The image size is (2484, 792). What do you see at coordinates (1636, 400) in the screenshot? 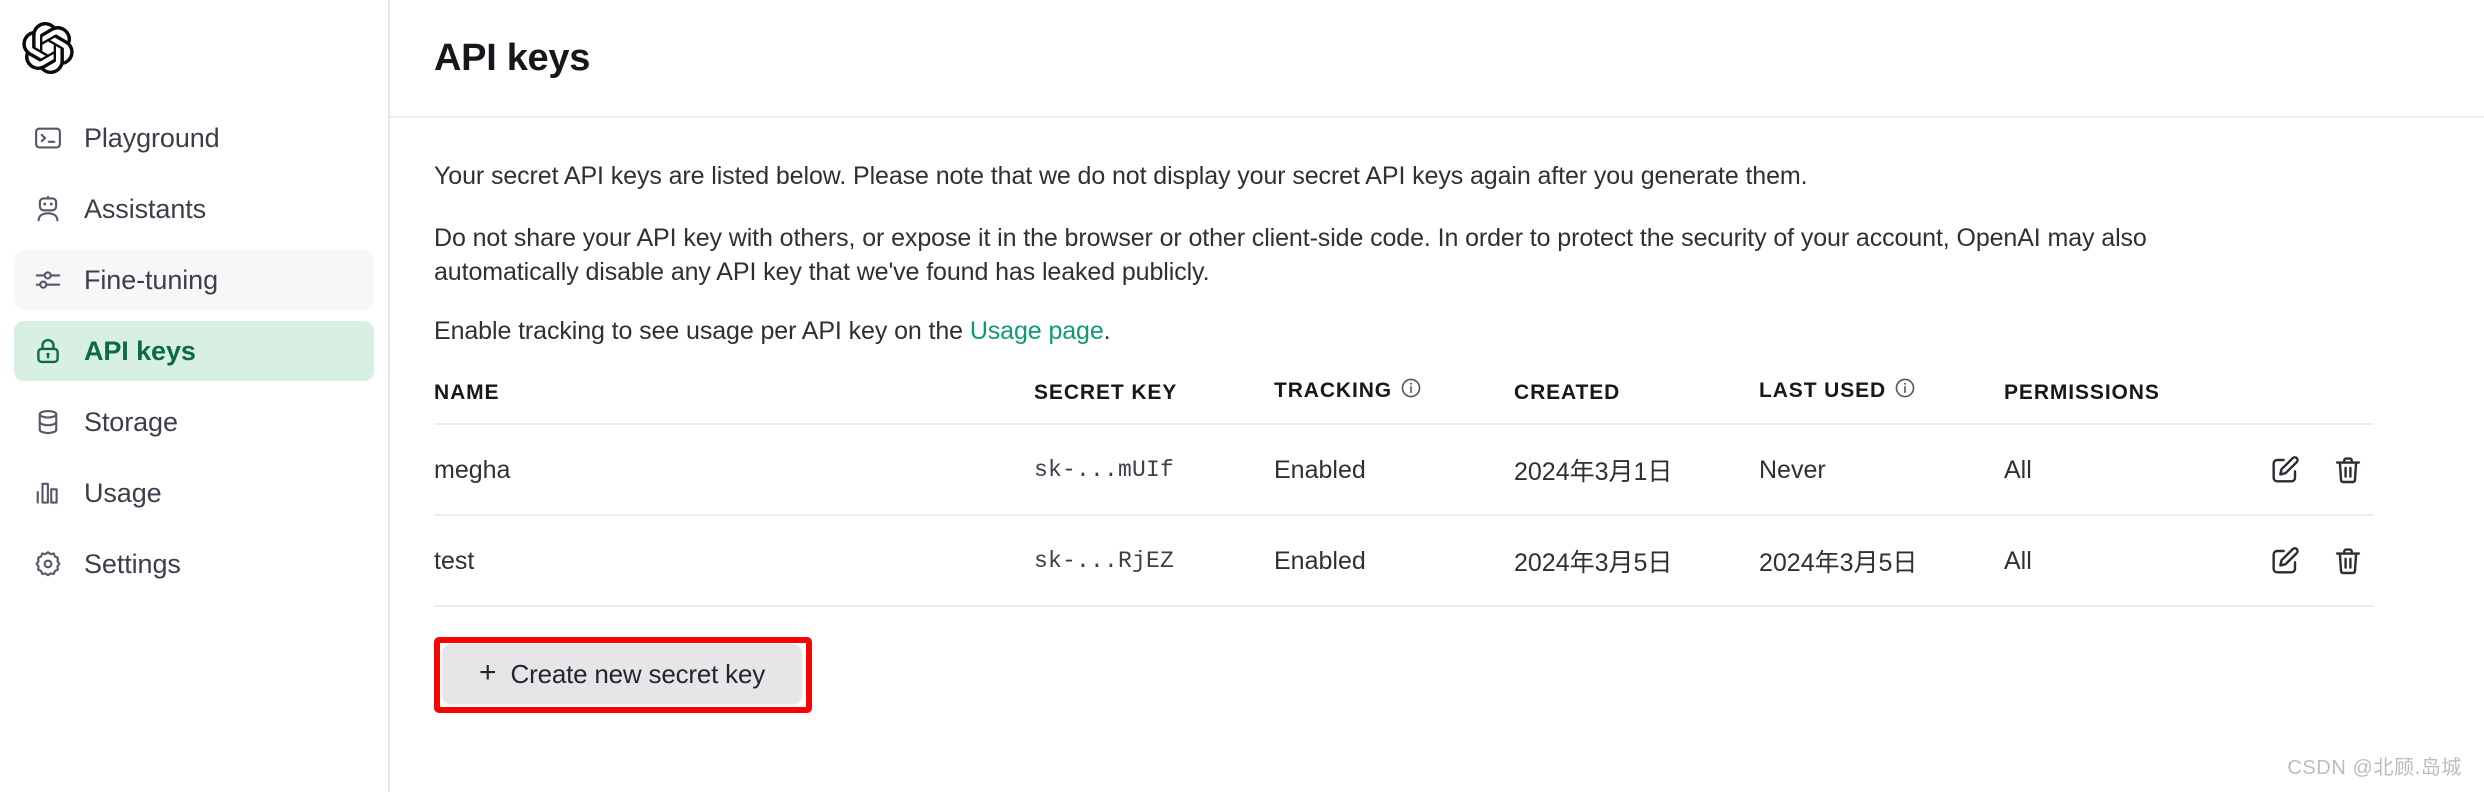
I see `column-header-created: CREATED` at bounding box center [1636, 400].